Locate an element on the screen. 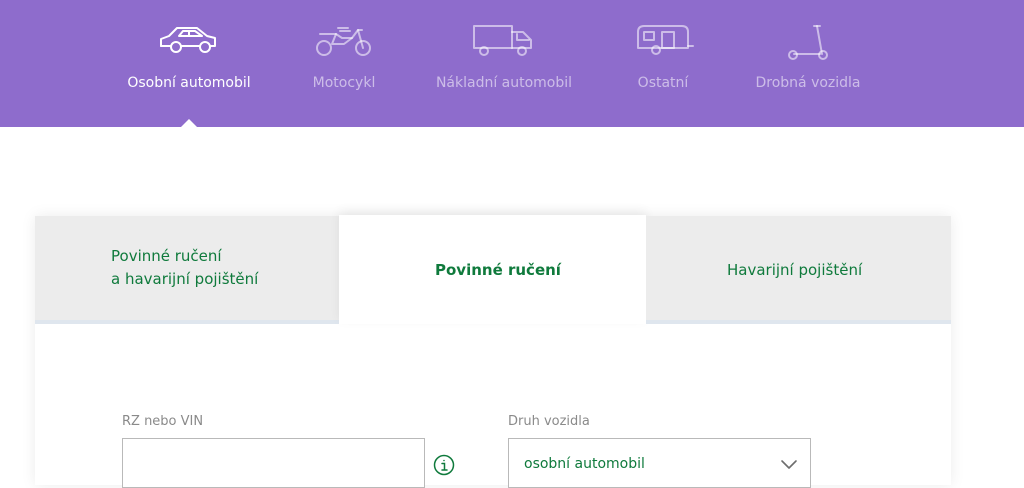  motorcycle-icon is located at coordinates (344, 42).